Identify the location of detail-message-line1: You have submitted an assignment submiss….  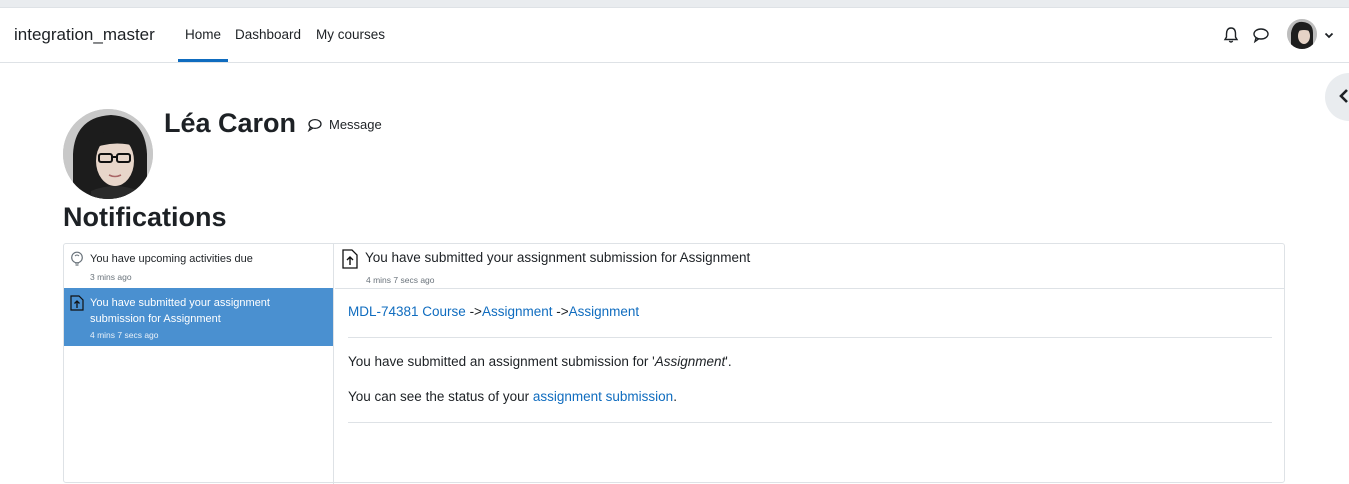
(540, 361).